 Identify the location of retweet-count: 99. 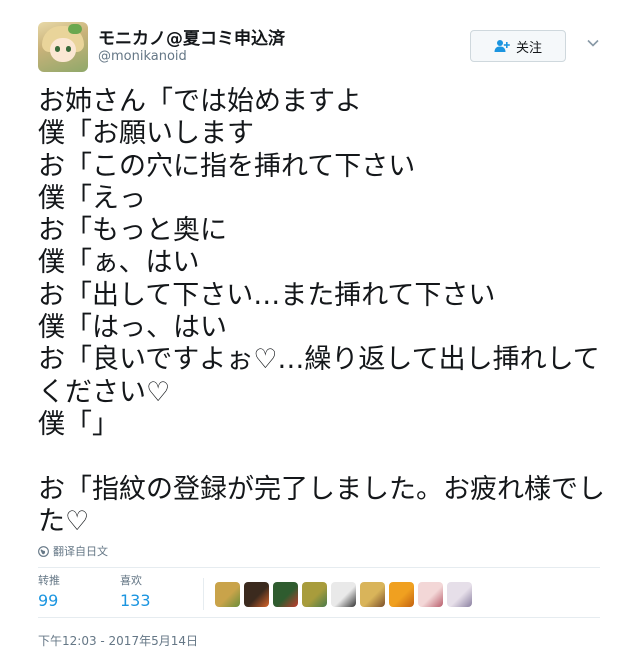
(49, 601).